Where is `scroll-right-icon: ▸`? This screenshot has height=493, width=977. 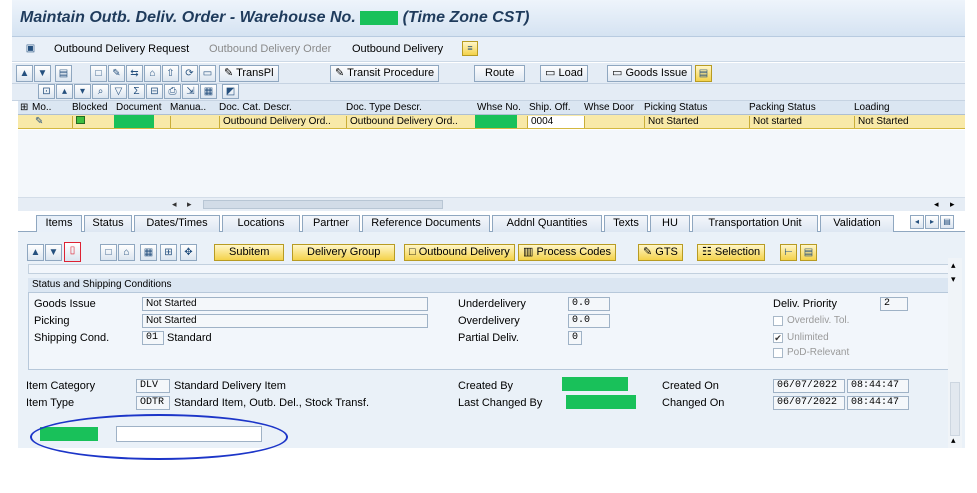
scroll-right-icon: ▸ is located at coordinates (189, 204).